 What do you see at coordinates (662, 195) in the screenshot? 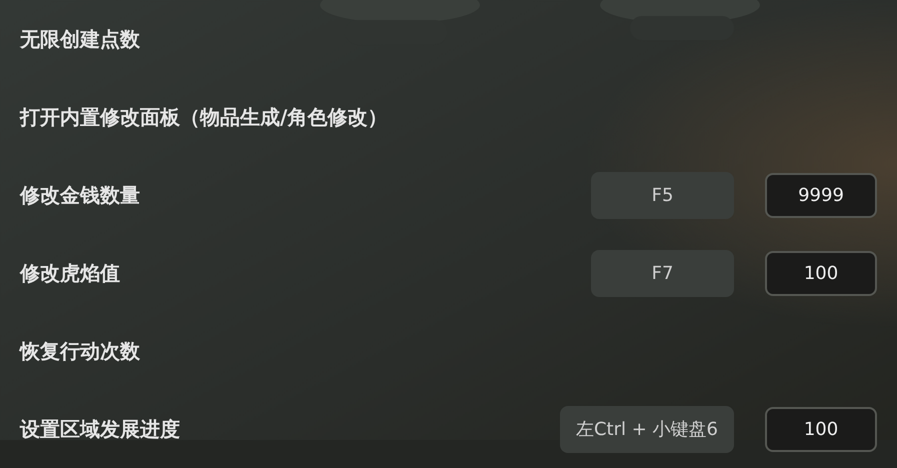
I see `hotkey-button: F5` at bounding box center [662, 195].